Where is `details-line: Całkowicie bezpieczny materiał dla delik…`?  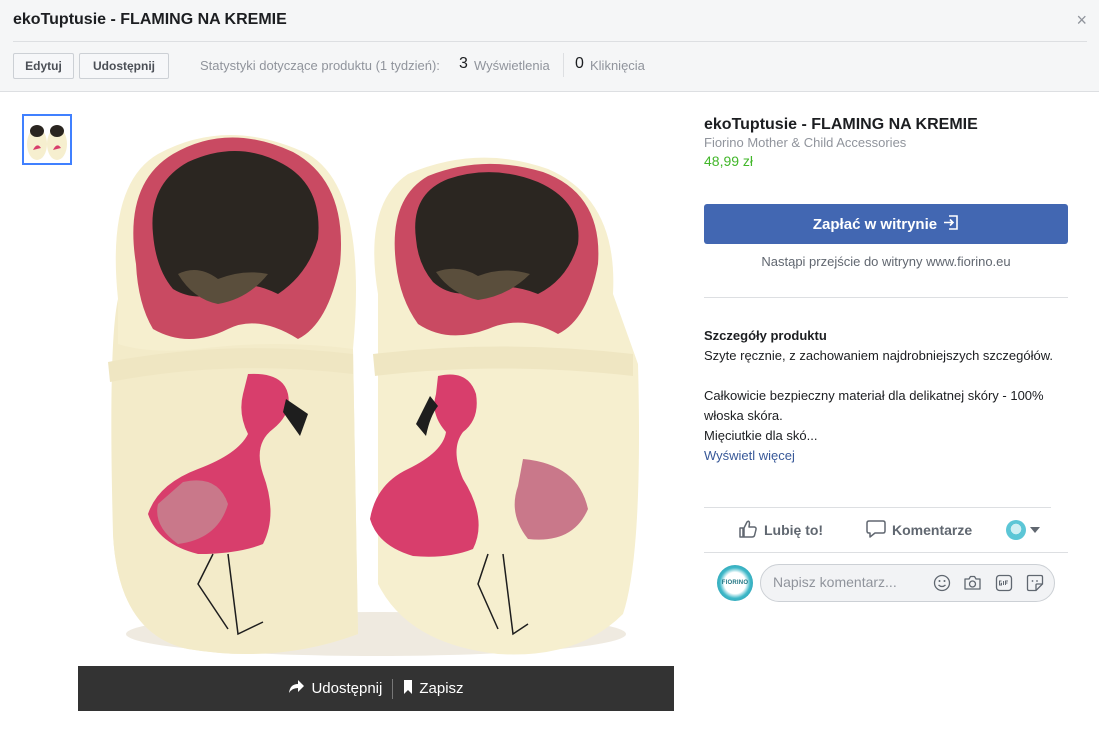 details-line: Całkowicie bezpieczny materiał dla delik… is located at coordinates (874, 395).